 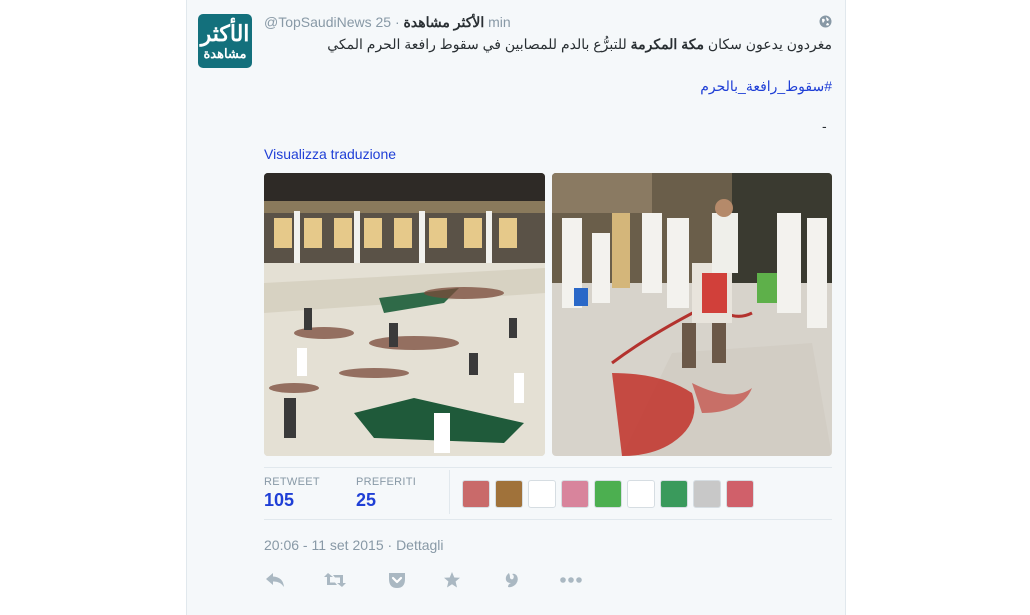 What do you see at coordinates (330, 154) in the screenshot?
I see `translate-link: Visualizza traduzione` at bounding box center [330, 154].